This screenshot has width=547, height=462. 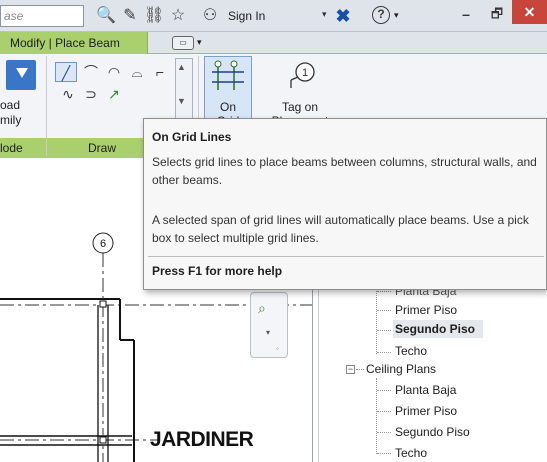 I want to click on search-people-icon: ✎, so click(x=130, y=16).